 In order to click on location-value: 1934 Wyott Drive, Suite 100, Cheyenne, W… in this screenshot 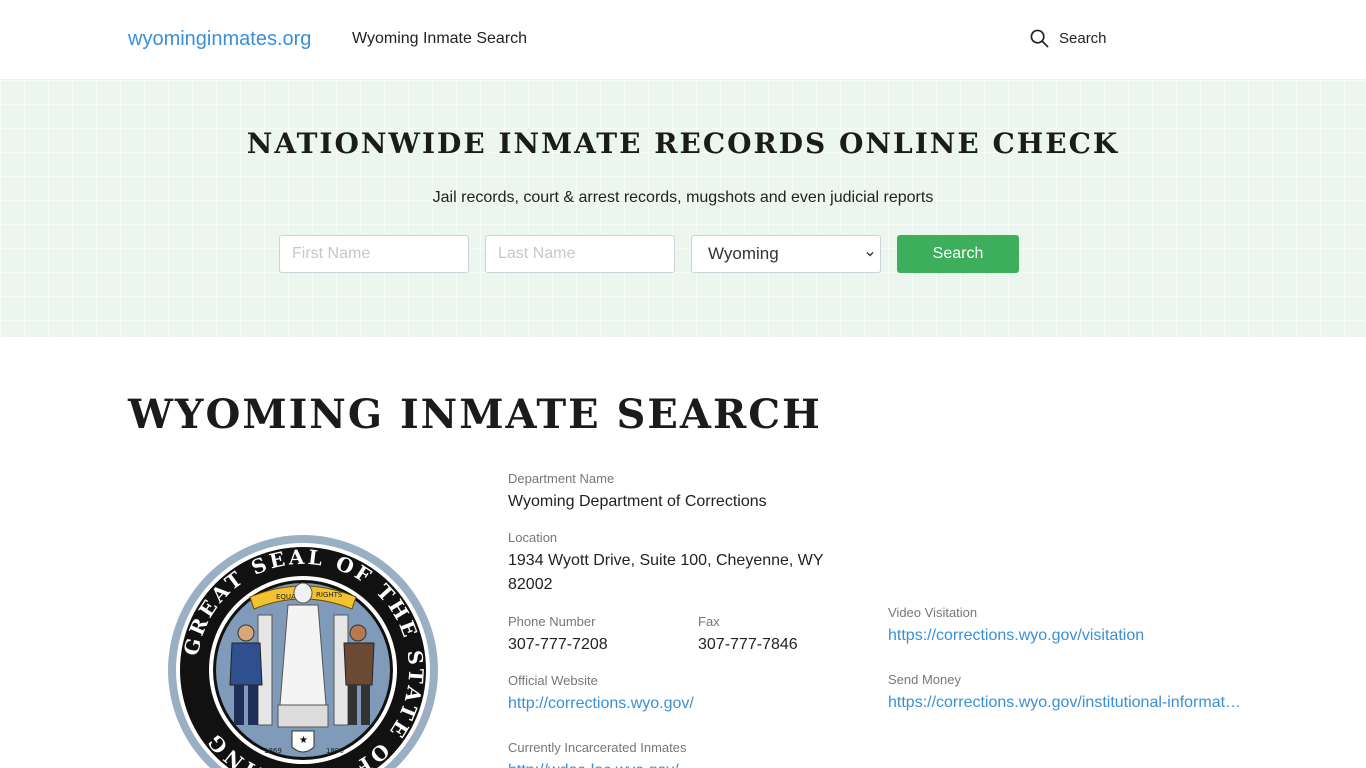, I will do `click(678, 573)`.